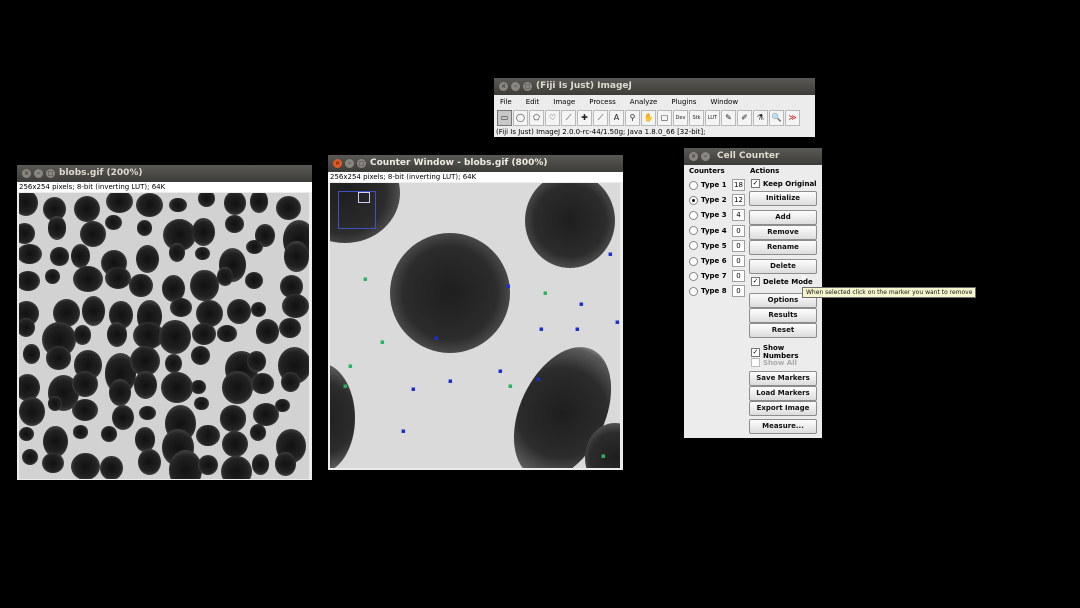 This screenshot has height=608, width=1080. What do you see at coordinates (753, 156) in the screenshot?
I see `cell-counter-titlebar: × – Cell Counter` at bounding box center [753, 156].